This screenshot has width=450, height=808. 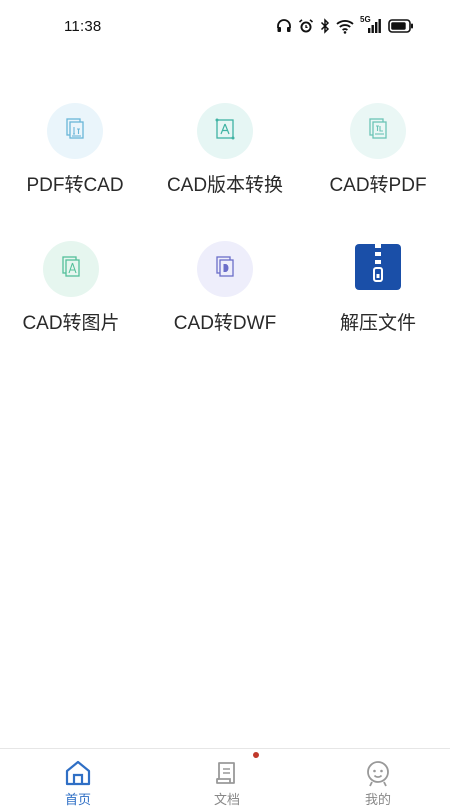 I want to click on tool-pdf-to-cad: PDF转CAD, so click(x=75, y=150).